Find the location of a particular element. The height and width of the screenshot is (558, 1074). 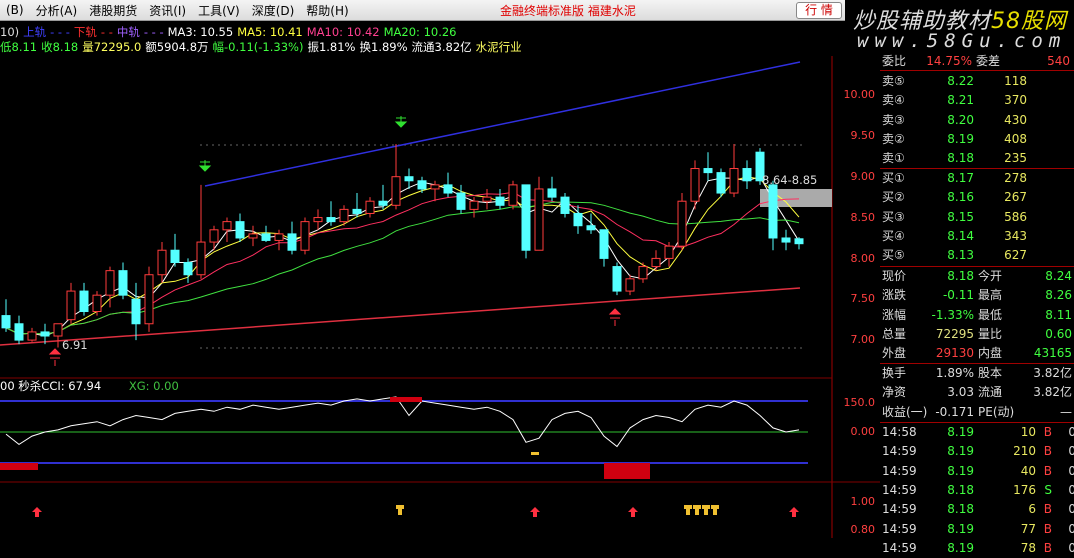

tick-row: 14:59 8.19 210 B 0 is located at coordinates (977, 451).